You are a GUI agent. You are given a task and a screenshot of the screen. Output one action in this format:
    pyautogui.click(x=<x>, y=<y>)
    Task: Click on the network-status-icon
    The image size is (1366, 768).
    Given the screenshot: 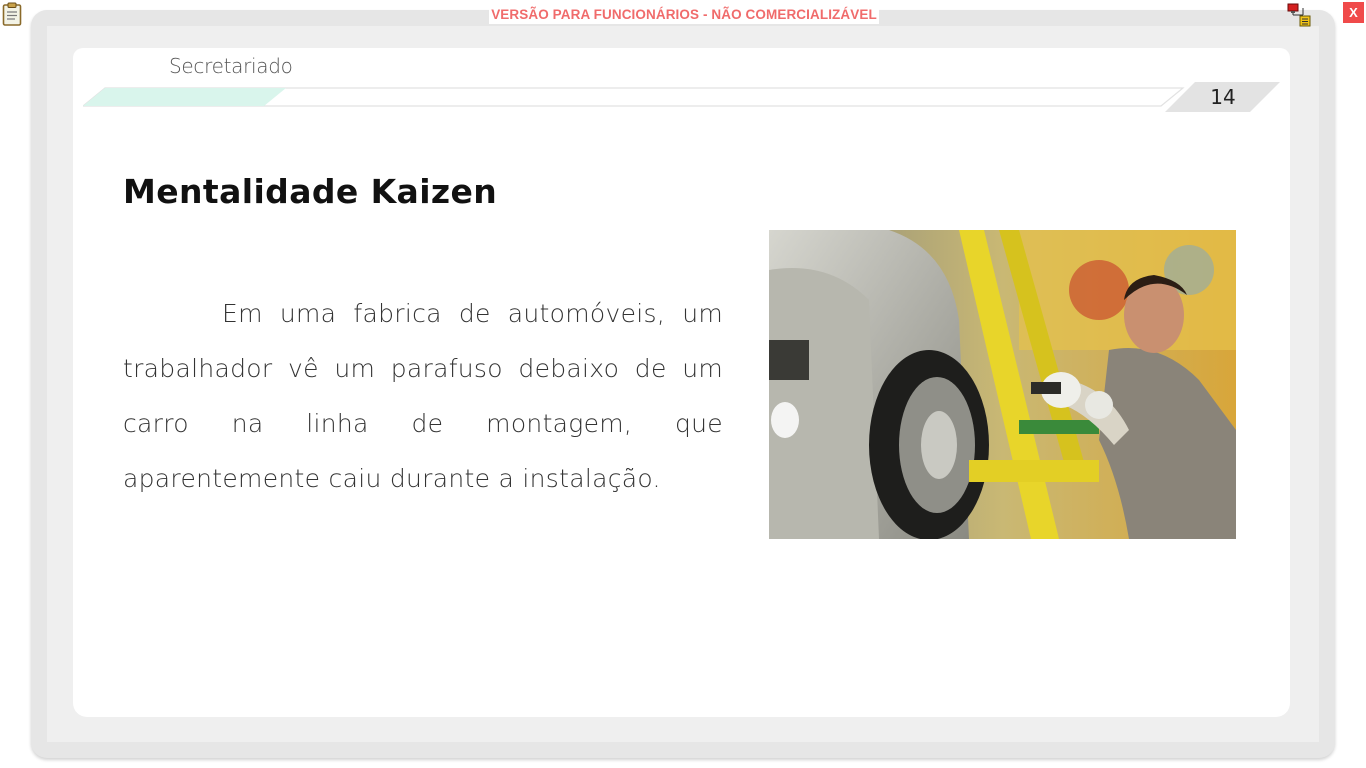 What is the action you would take?
    pyautogui.click(x=1300, y=15)
    